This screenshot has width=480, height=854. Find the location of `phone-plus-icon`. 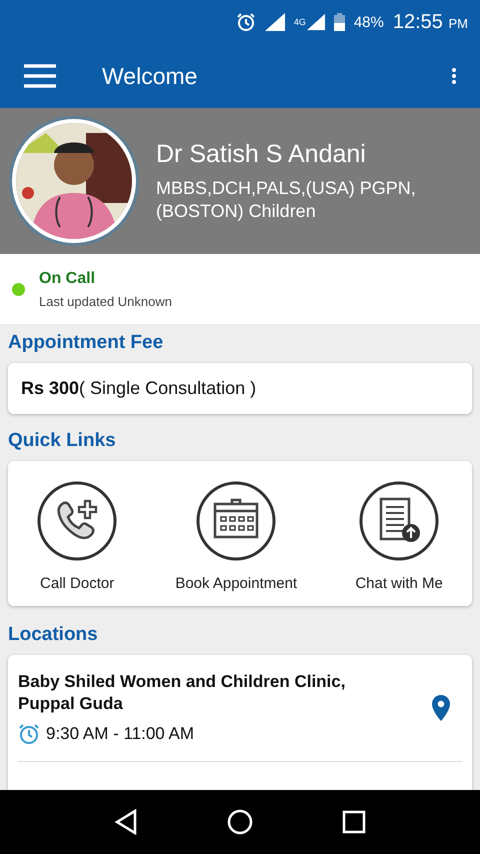

phone-plus-icon is located at coordinates (77, 521).